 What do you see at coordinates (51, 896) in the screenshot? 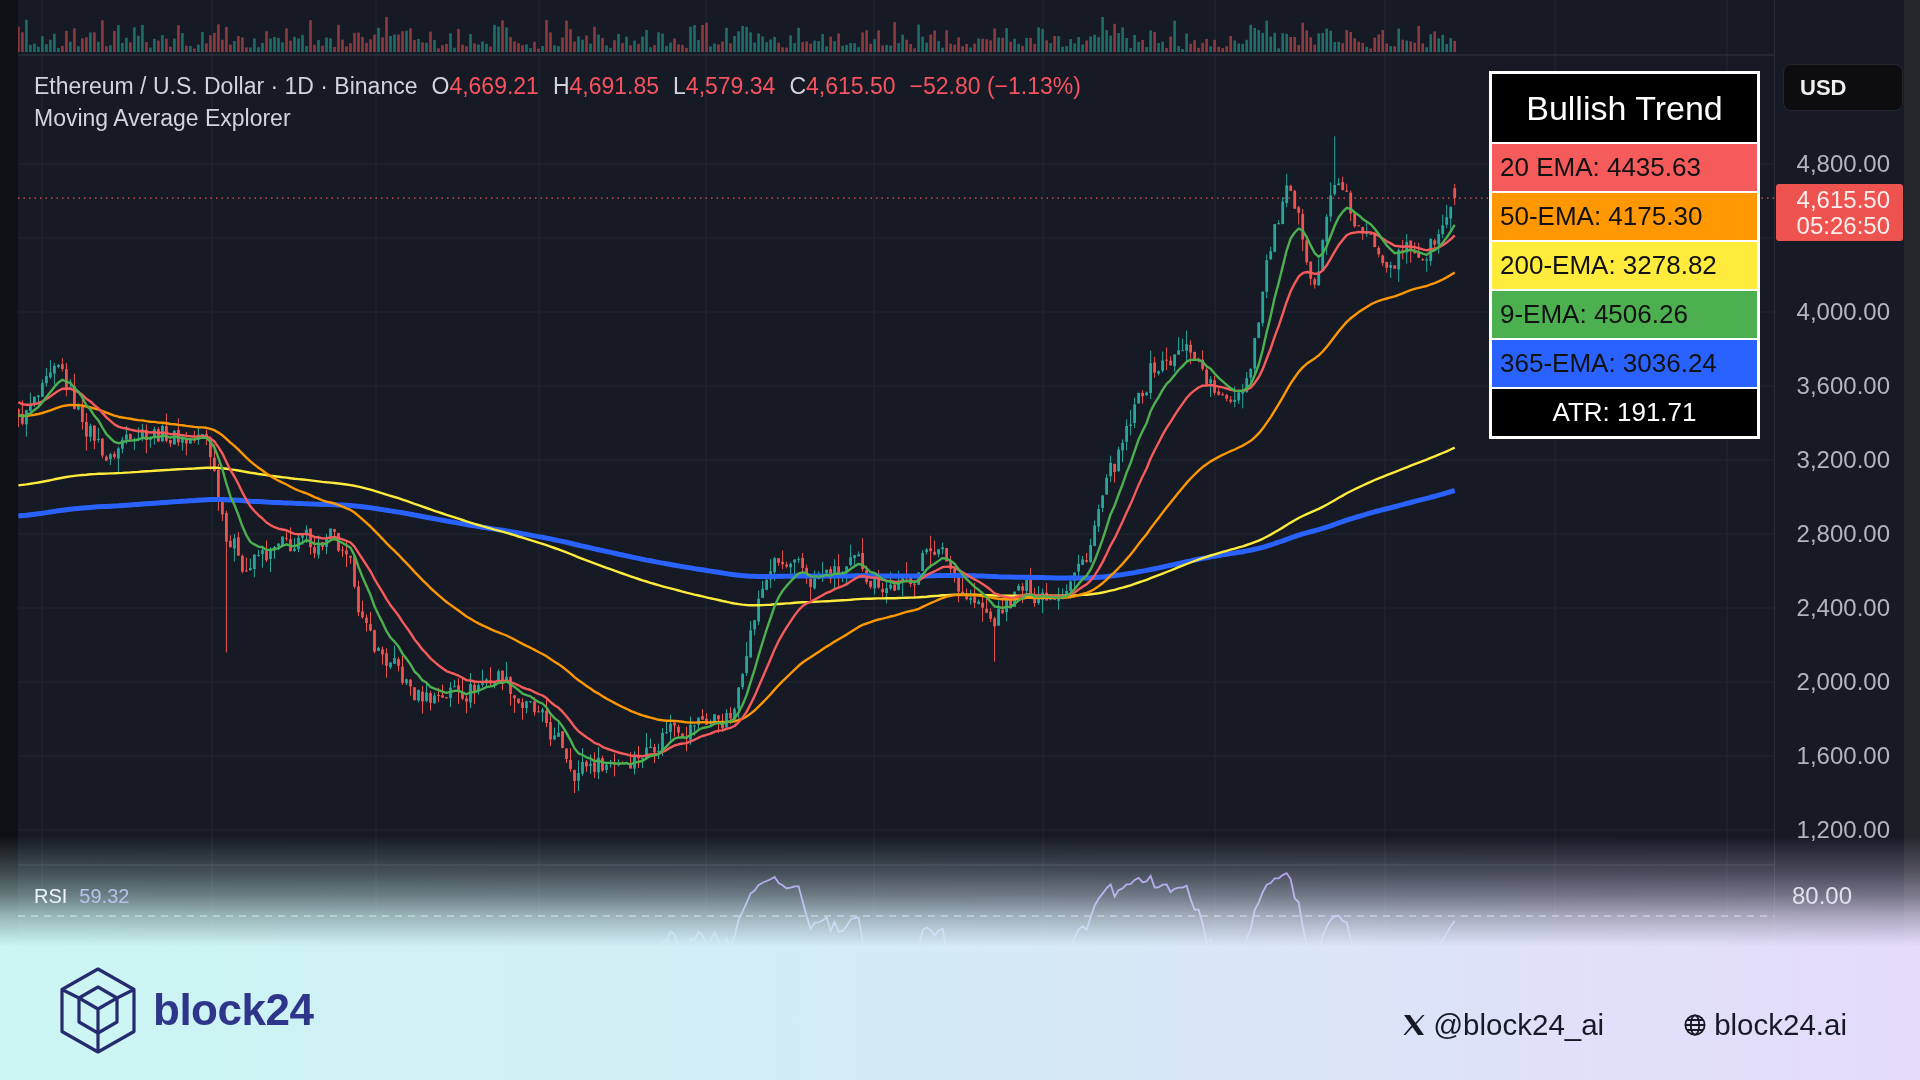
I see `indicator-name: RSI` at bounding box center [51, 896].